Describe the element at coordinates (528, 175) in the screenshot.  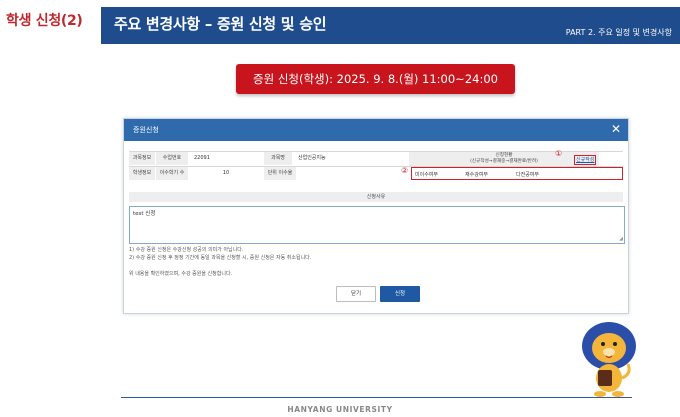
I see `status-flag-multi-major: 다전공여부` at that location.